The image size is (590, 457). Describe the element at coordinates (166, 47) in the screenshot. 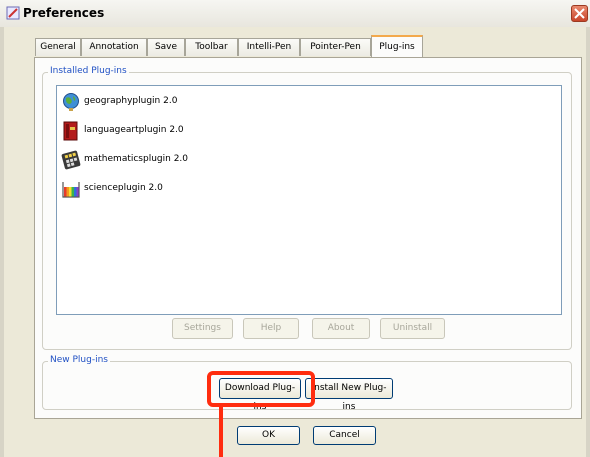

I see `tab-save: Save` at that location.